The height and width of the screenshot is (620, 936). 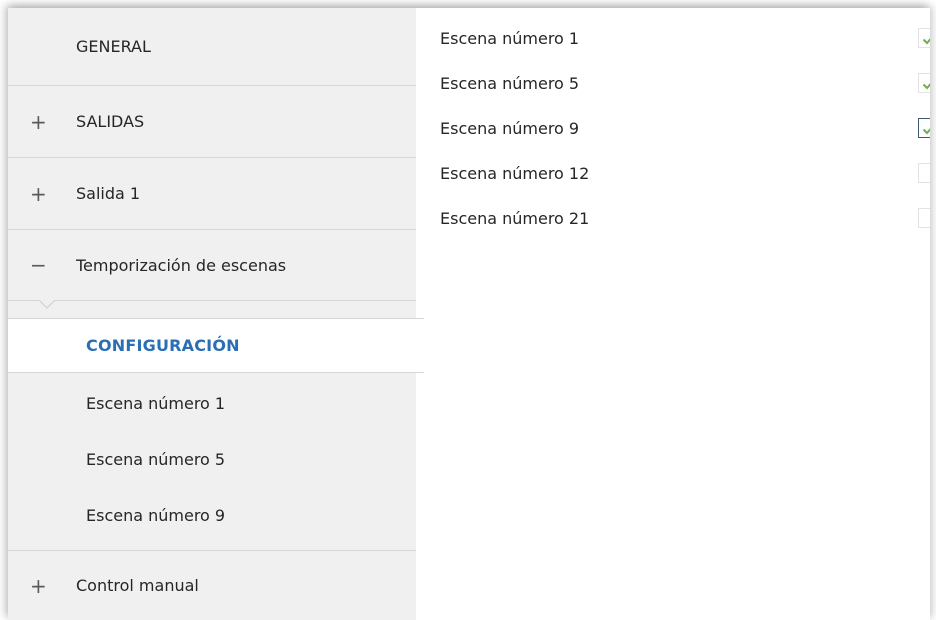 I want to click on sidebar-item-temporizacion-de-escenas: − Temporización de escenas, so click(x=212, y=265).